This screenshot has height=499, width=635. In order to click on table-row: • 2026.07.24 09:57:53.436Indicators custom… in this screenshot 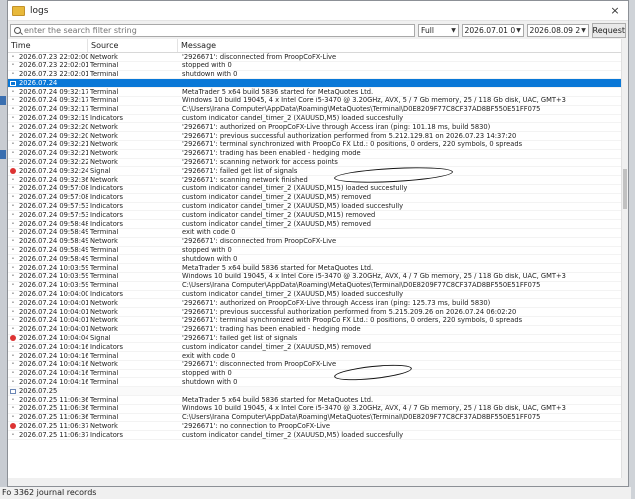, I will do `click(318, 216)`.